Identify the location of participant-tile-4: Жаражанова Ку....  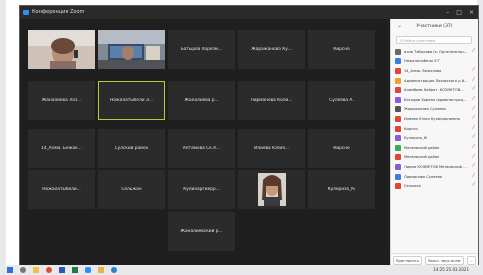
(271, 49).